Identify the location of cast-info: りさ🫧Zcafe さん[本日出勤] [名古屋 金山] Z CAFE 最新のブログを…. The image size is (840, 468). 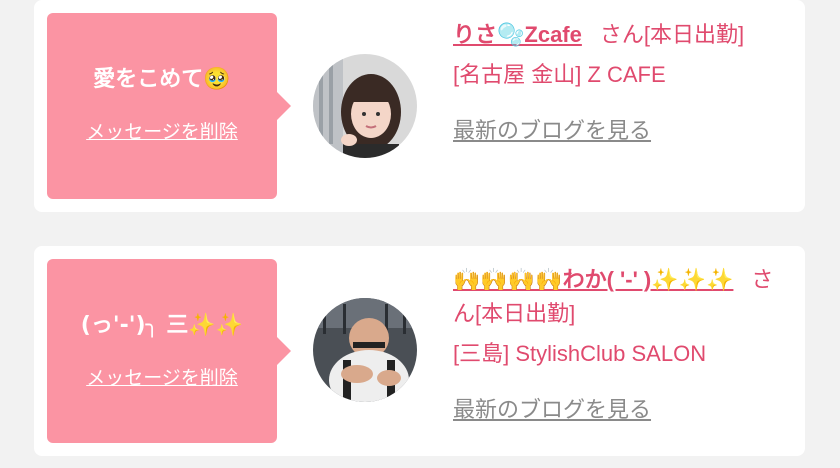
(623, 83).